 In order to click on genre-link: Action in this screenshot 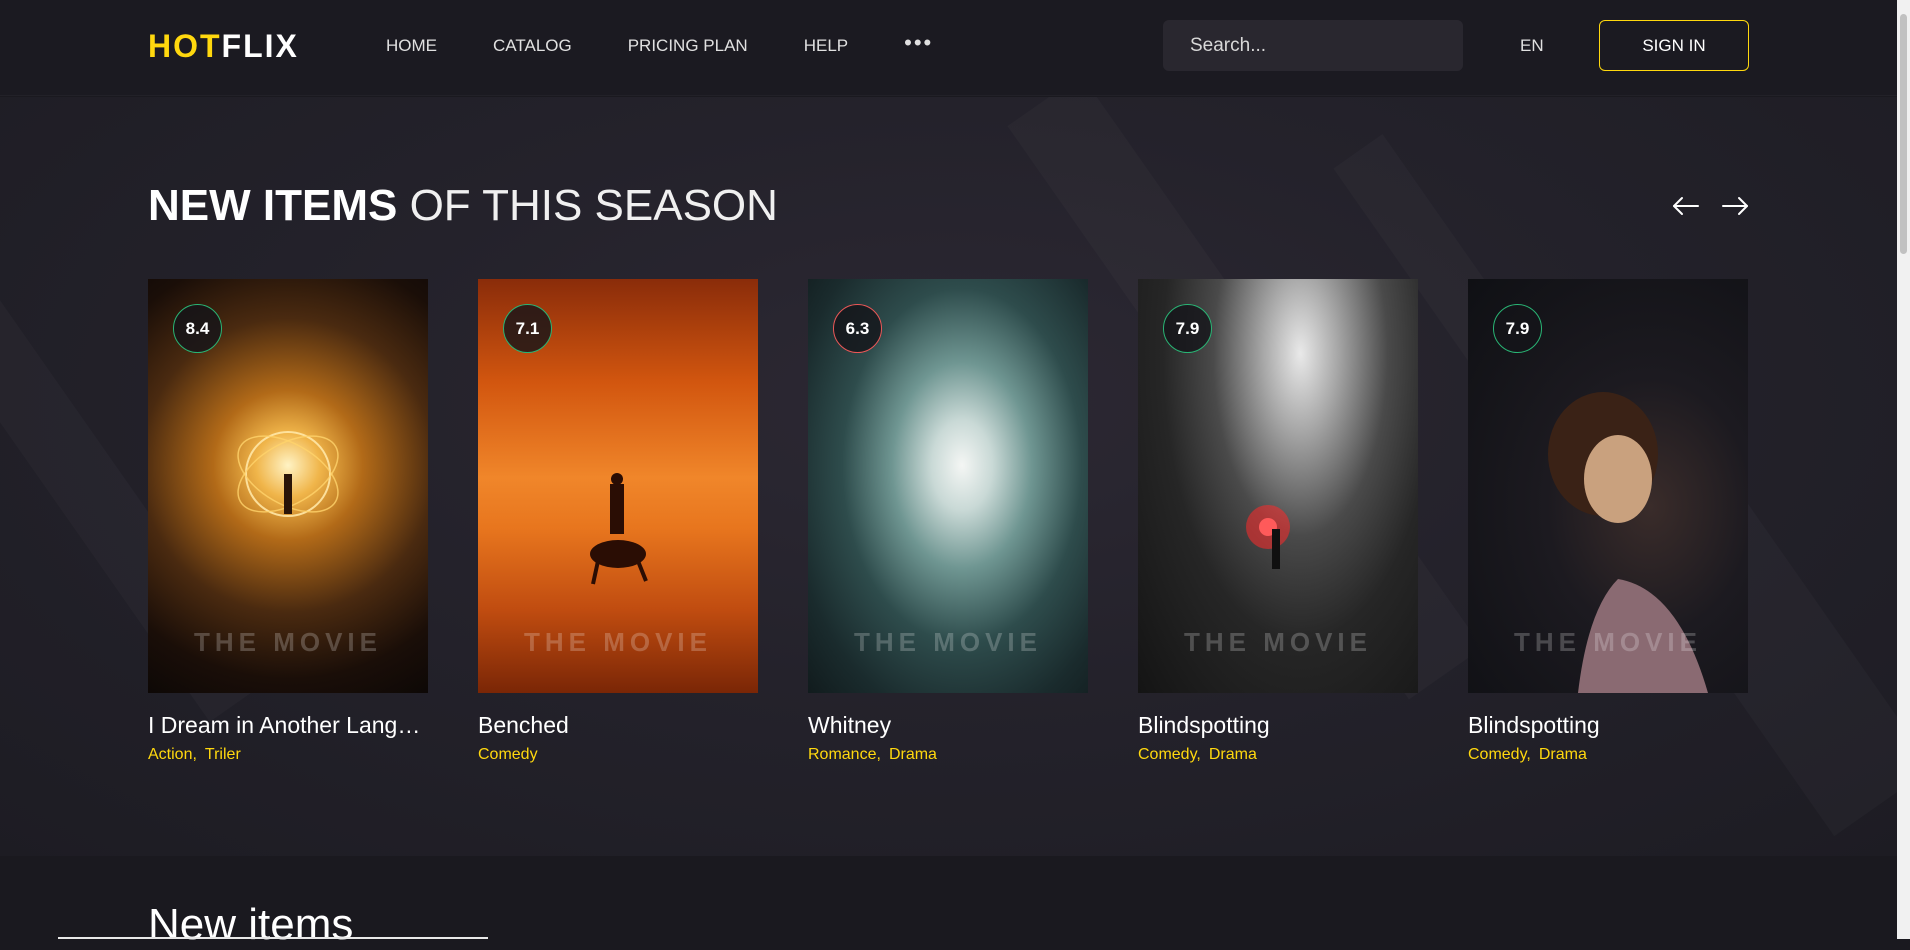, I will do `click(170, 754)`.